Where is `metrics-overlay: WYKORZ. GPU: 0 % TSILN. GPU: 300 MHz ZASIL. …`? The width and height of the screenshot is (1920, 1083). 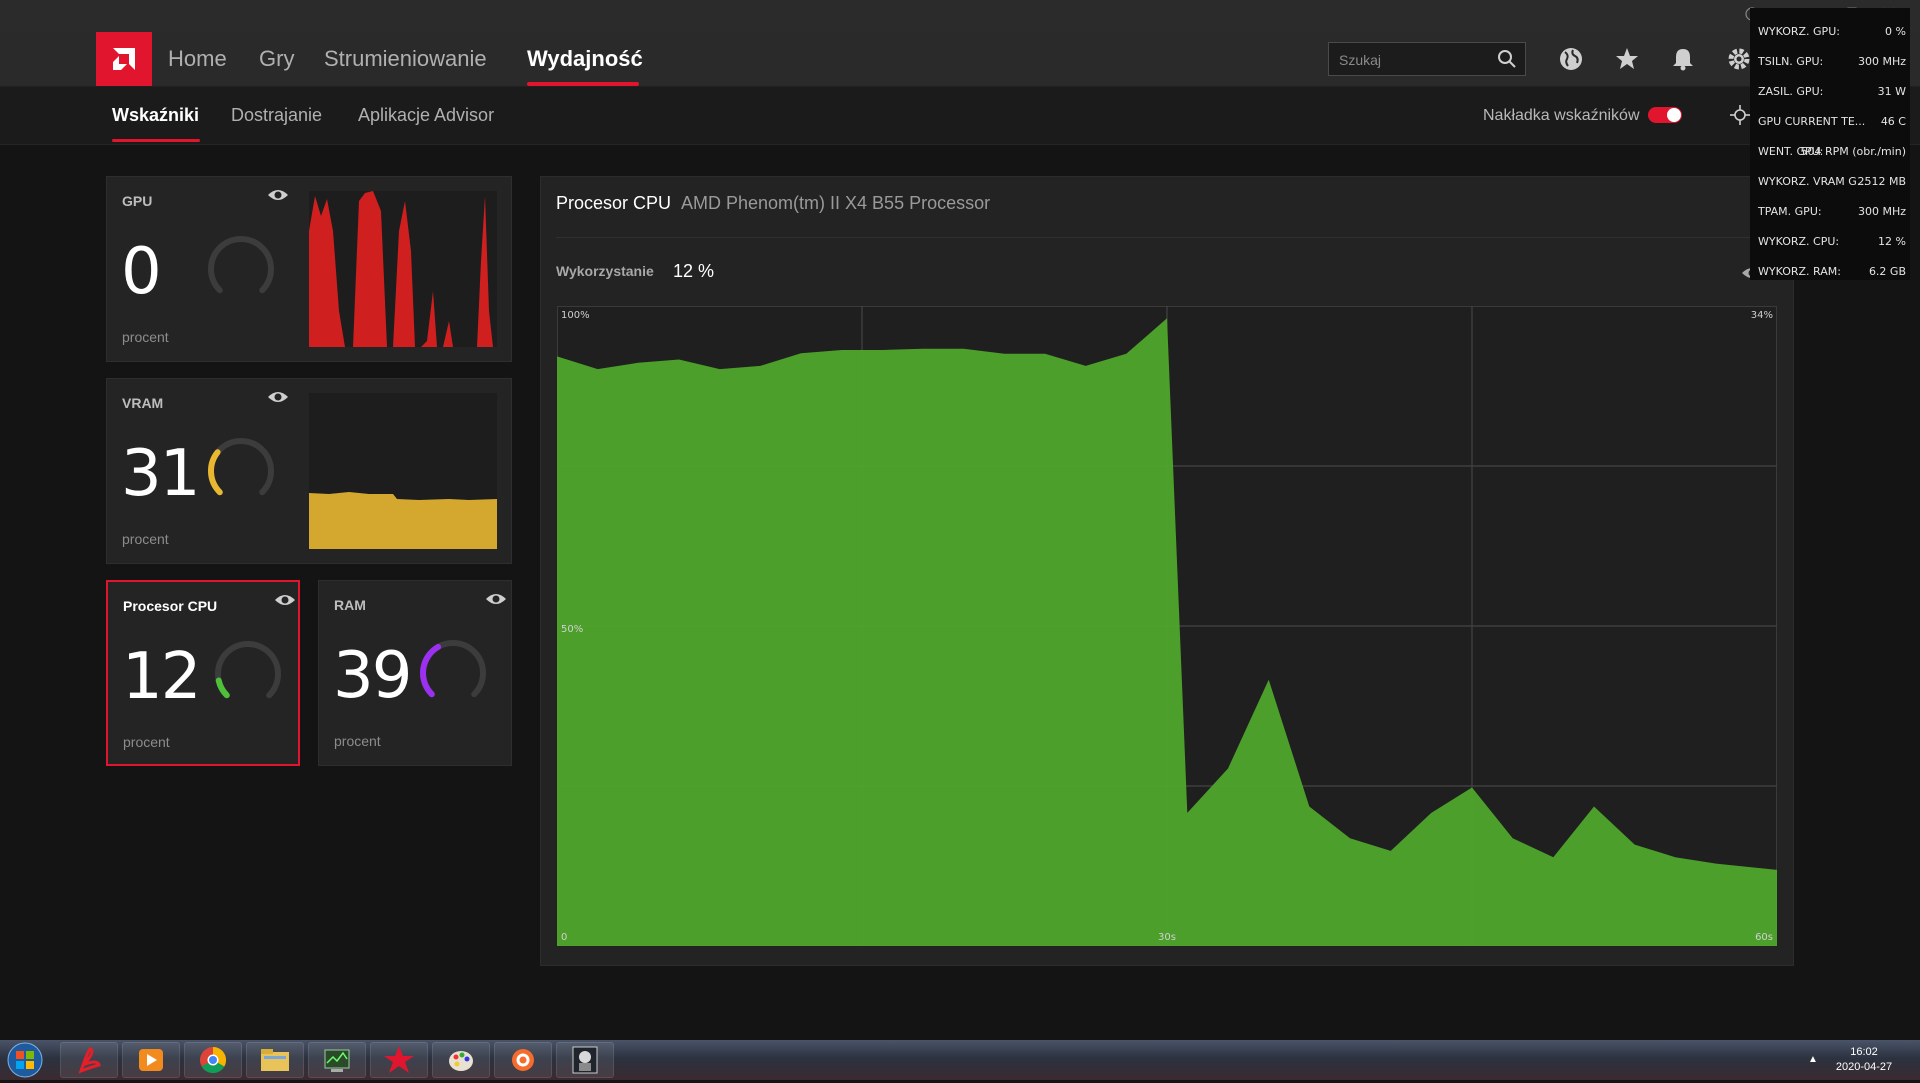 metrics-overlay: WYKORZ. GPU: 0 % TSILN. GPU: 300 MHz ZASIL. … is located at coordinates (1830, 144).